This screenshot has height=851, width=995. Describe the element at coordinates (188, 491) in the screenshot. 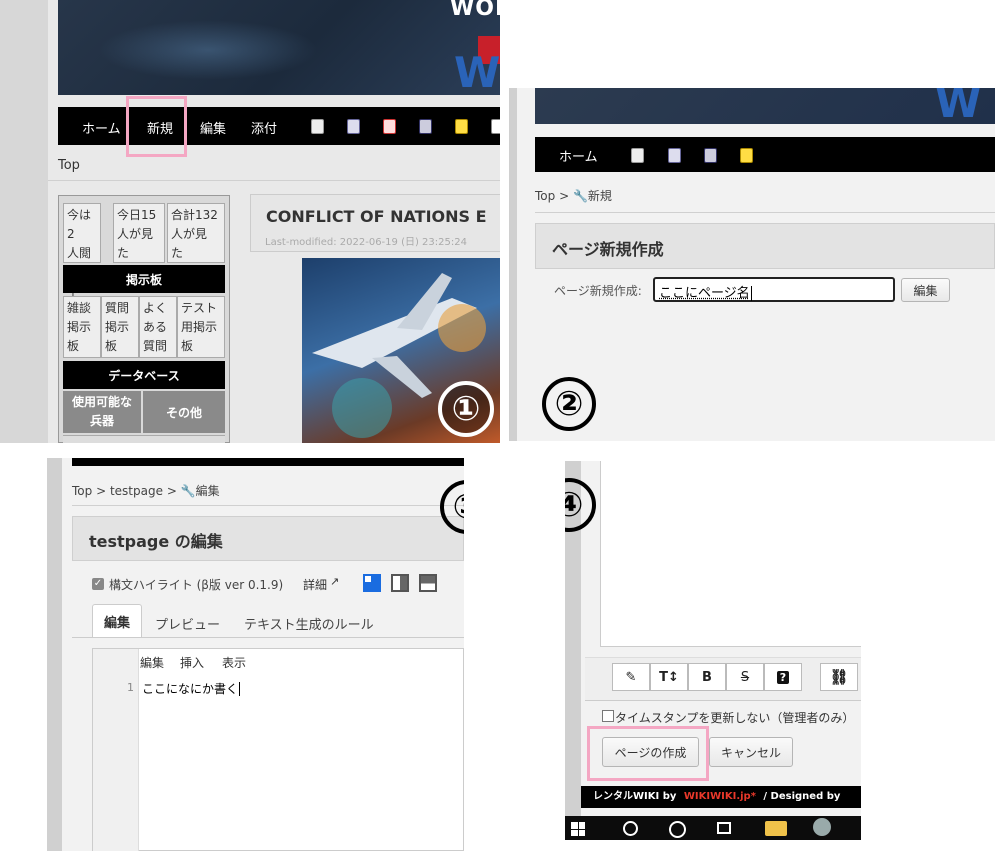

I see `wrench-icon: 🔧` at that location.